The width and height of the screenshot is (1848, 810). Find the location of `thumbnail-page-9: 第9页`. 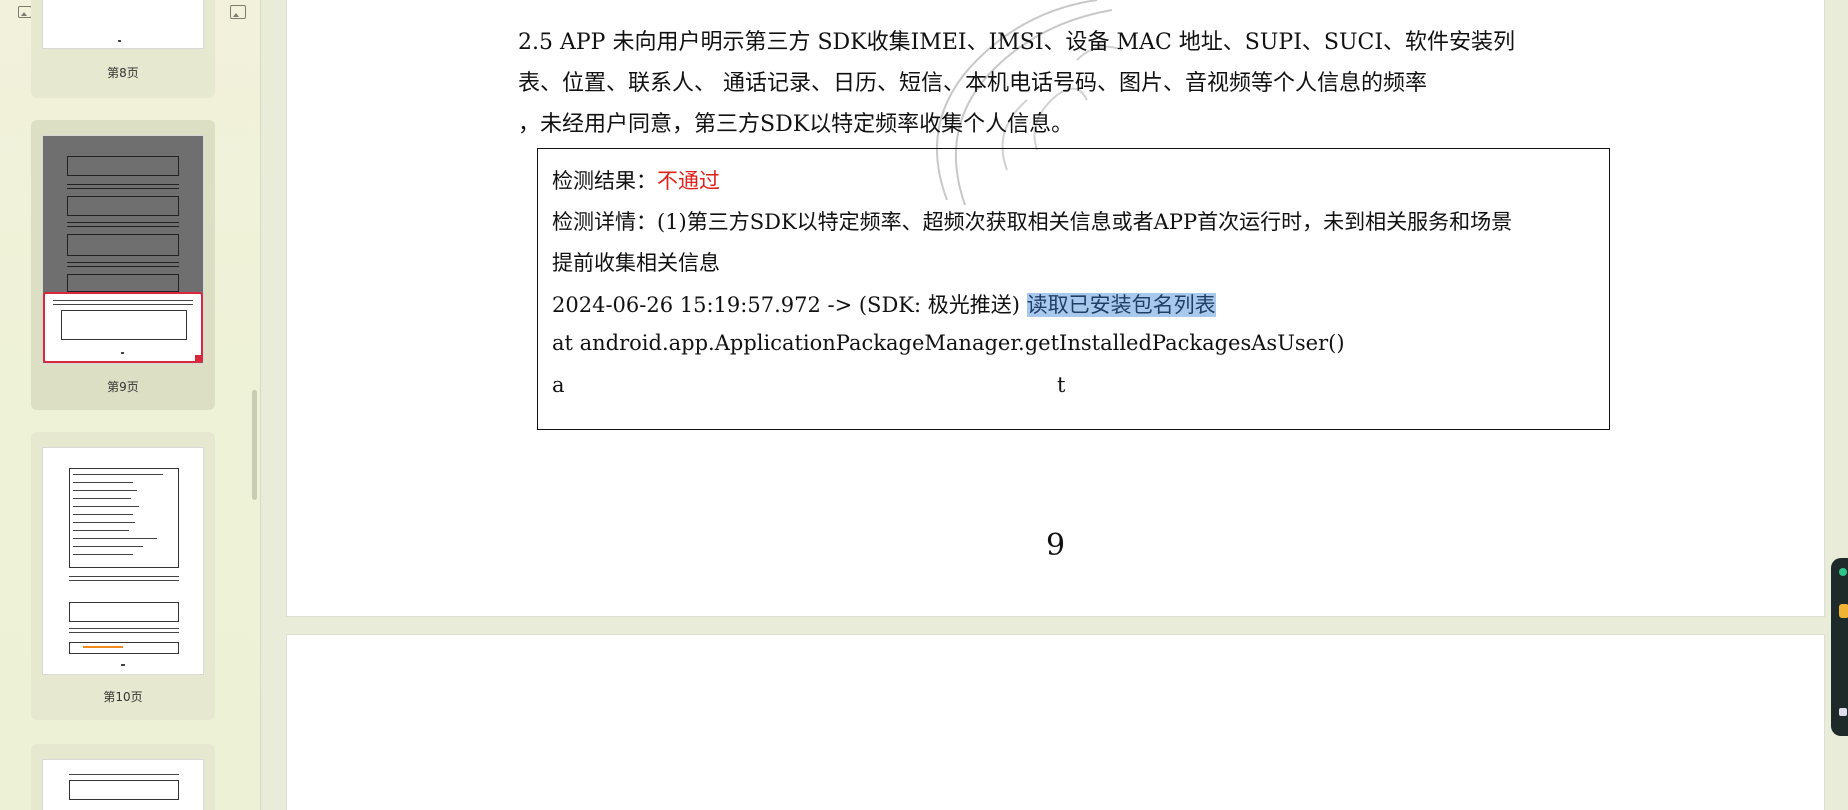

thumbnail-page-9: 第9页 is located at coordinates (123, 265).